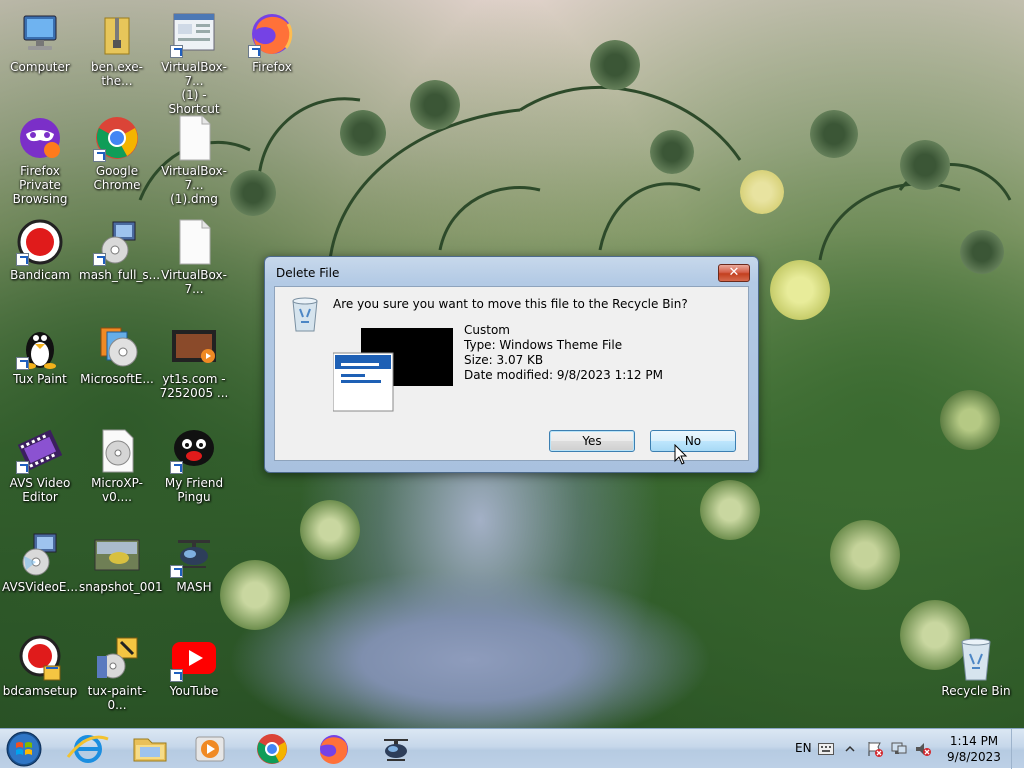 This screenshot has height=771, width=1024. I want to click on folder-icon, so click(150, 750).